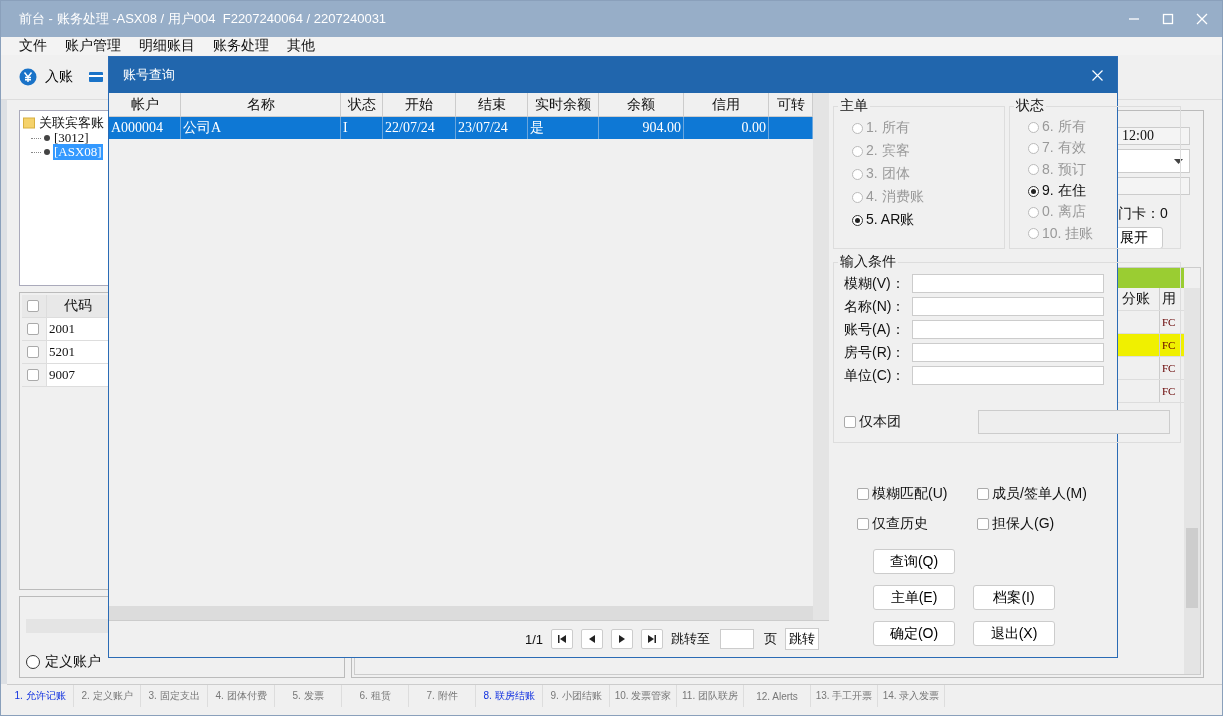 This screenshot has height=716, width=1223. I want to click on tab: 5. 发票, so click(308, 696).